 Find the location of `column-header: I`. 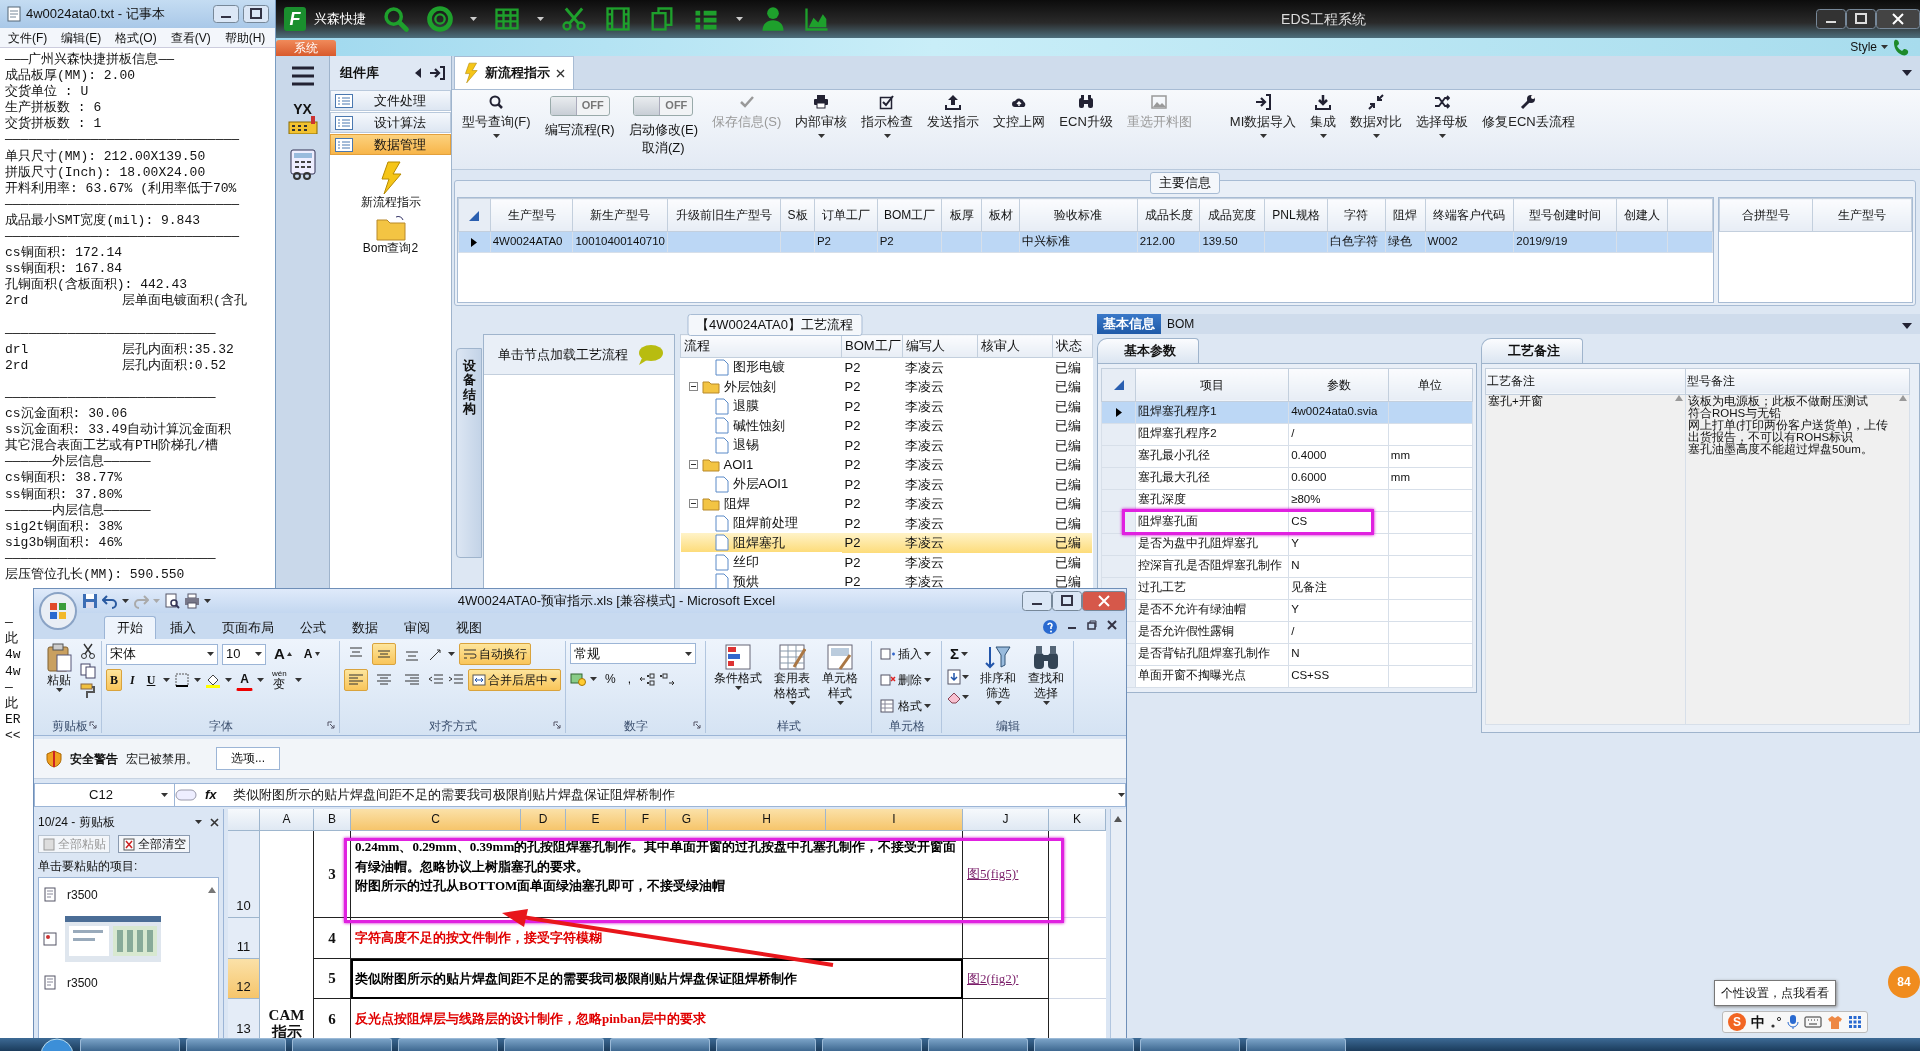

column-header: I is located at coordinates (894, 820).